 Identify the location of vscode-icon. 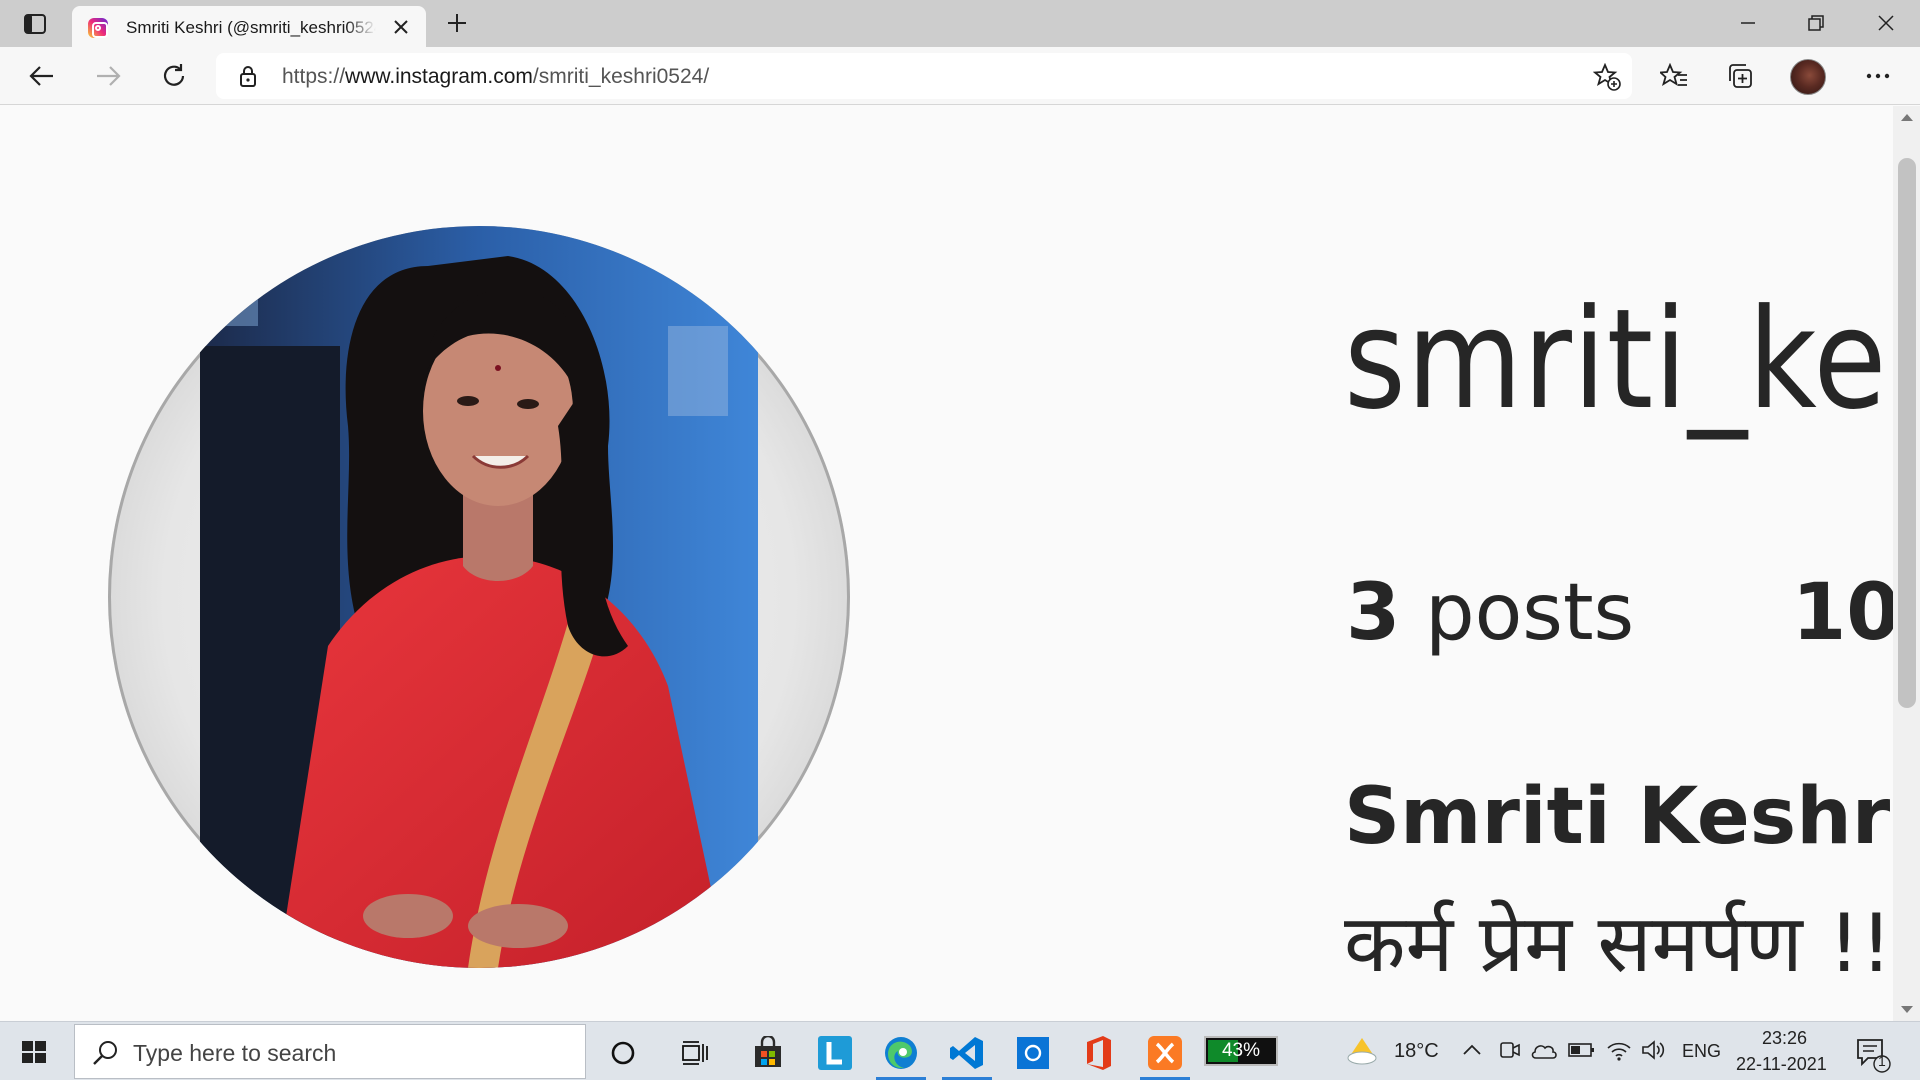
(966, 1053).